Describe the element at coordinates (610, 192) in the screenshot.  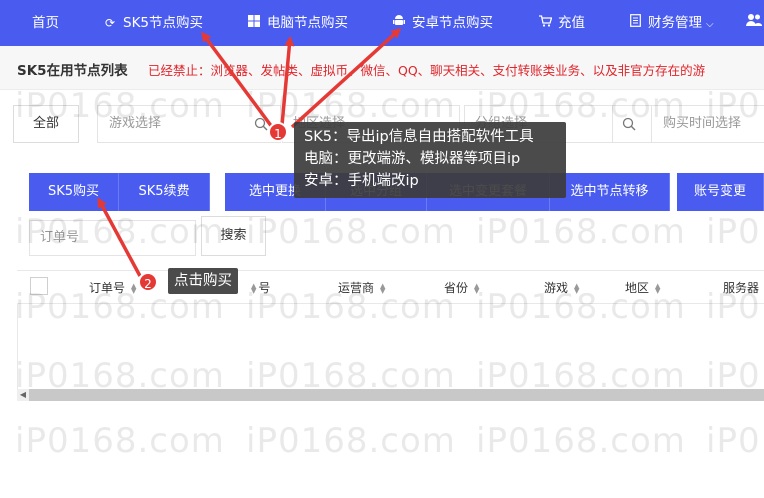
I see `transfer-node-button: 选中节点转移` at that location.